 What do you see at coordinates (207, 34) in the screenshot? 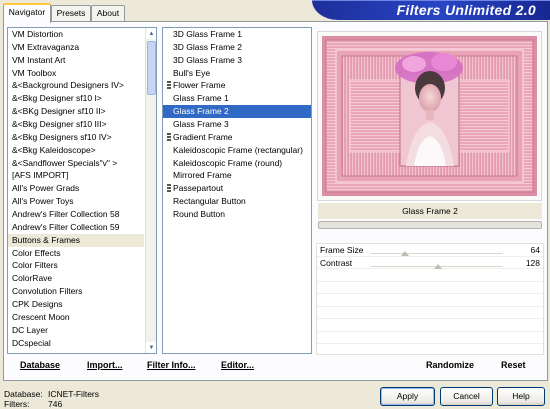
I see `filter-label: 3D Glass Frame 1` at bounding box center [207, 34].